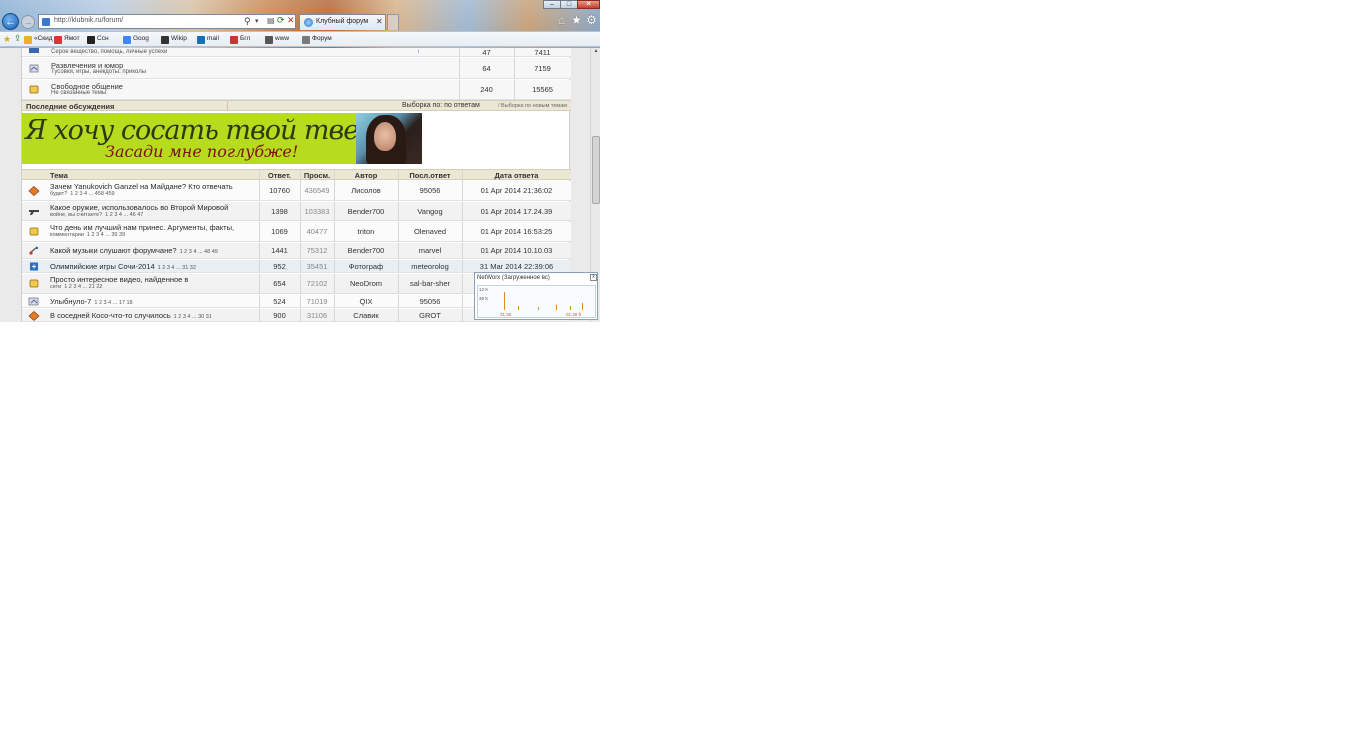 This screenshot has width=1366, height=734. What do you see at coordinates (199, 252) in the screenshot?
I see `topic-page-links: 1 2 3 4 ... 48 49` at bounding box center [199, 252].